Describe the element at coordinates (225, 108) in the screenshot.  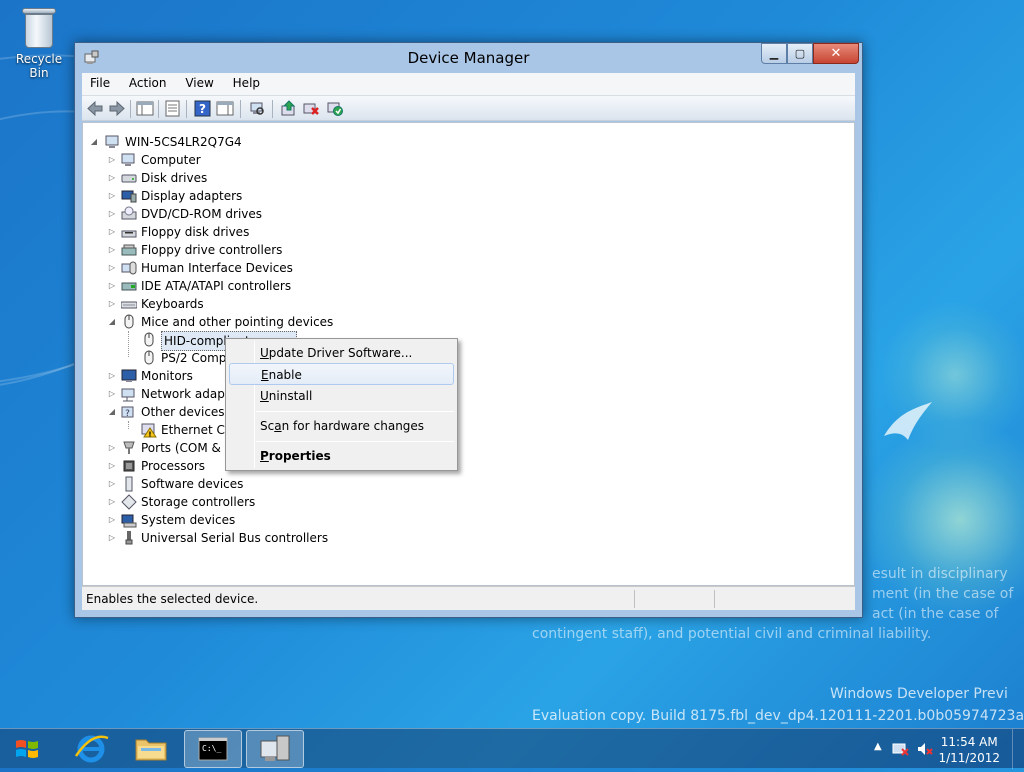
I see `action-pane-icon` at that location.